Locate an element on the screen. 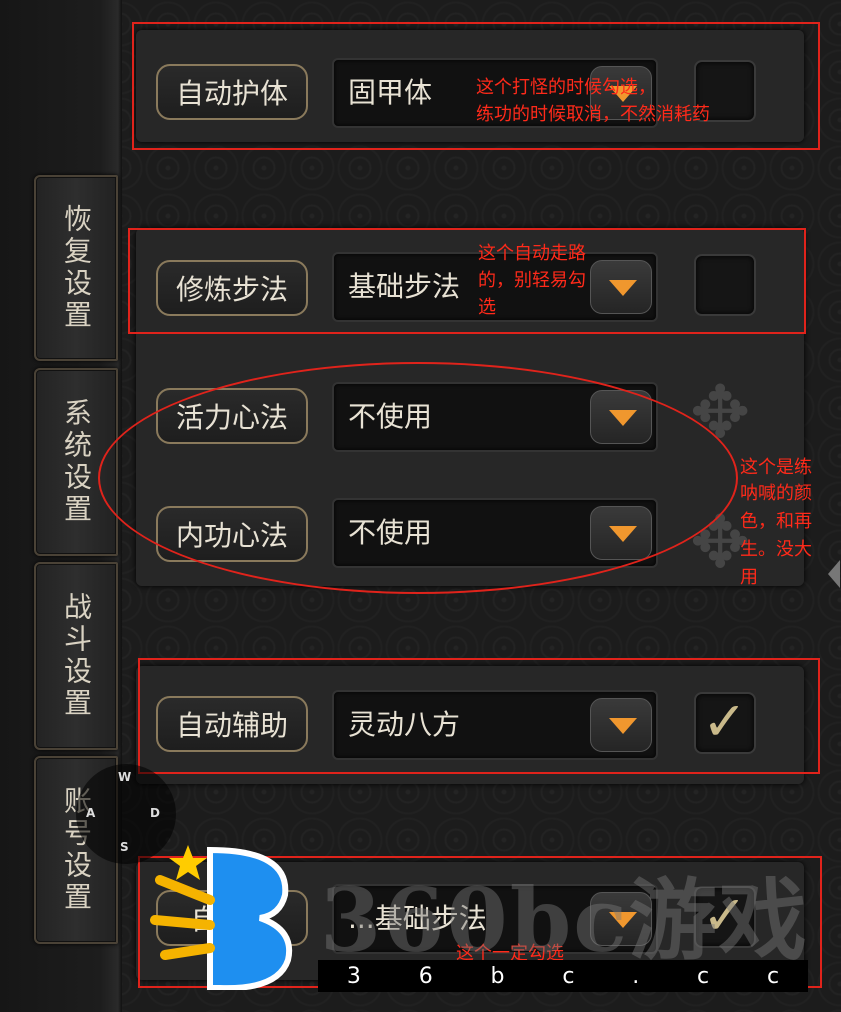 The width and height of the screenshot is (841, 1012). annotation-text: 的，别轻易勾 is located at coordinates (532, 280).